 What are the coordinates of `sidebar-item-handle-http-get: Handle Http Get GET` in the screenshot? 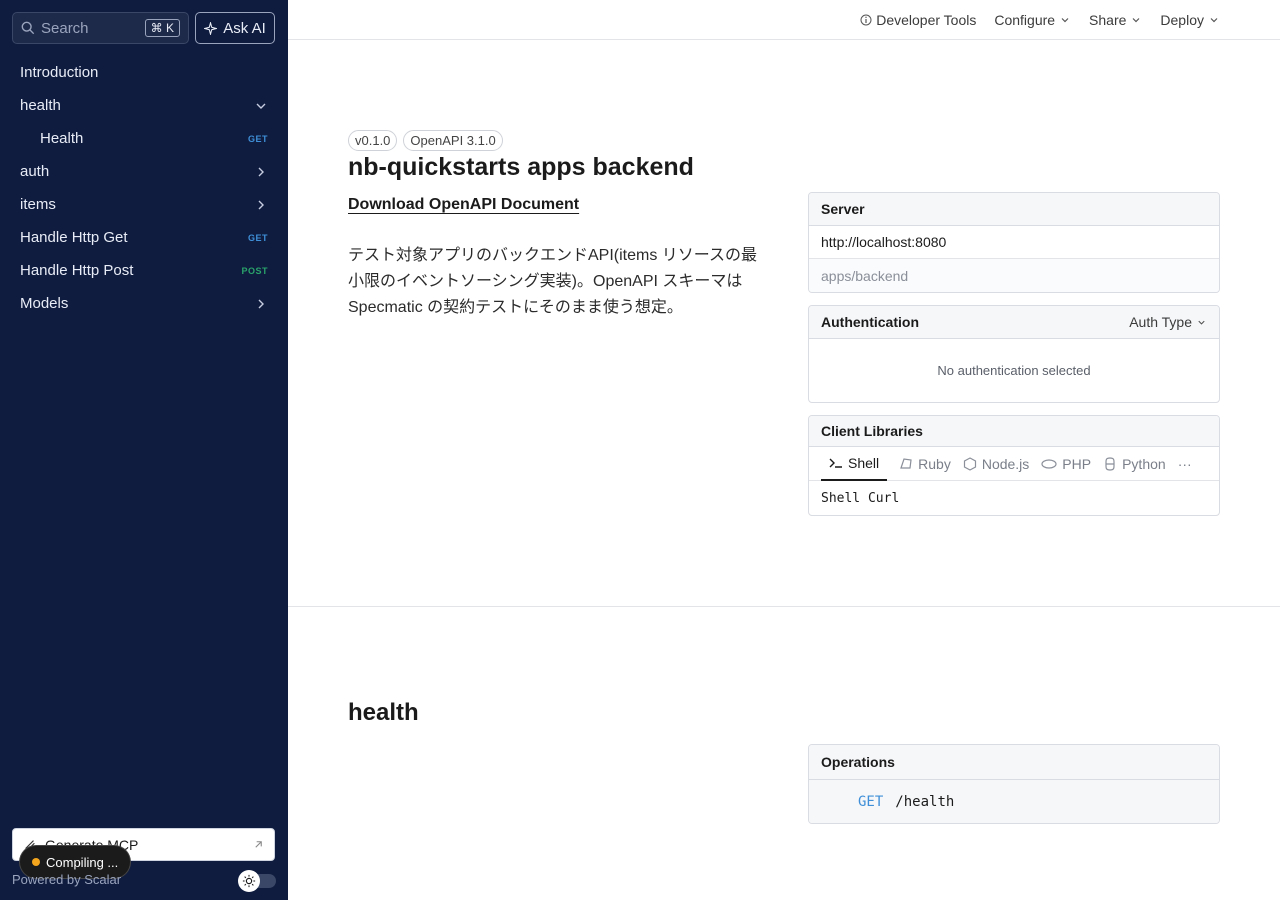 It's located at (144, 237).